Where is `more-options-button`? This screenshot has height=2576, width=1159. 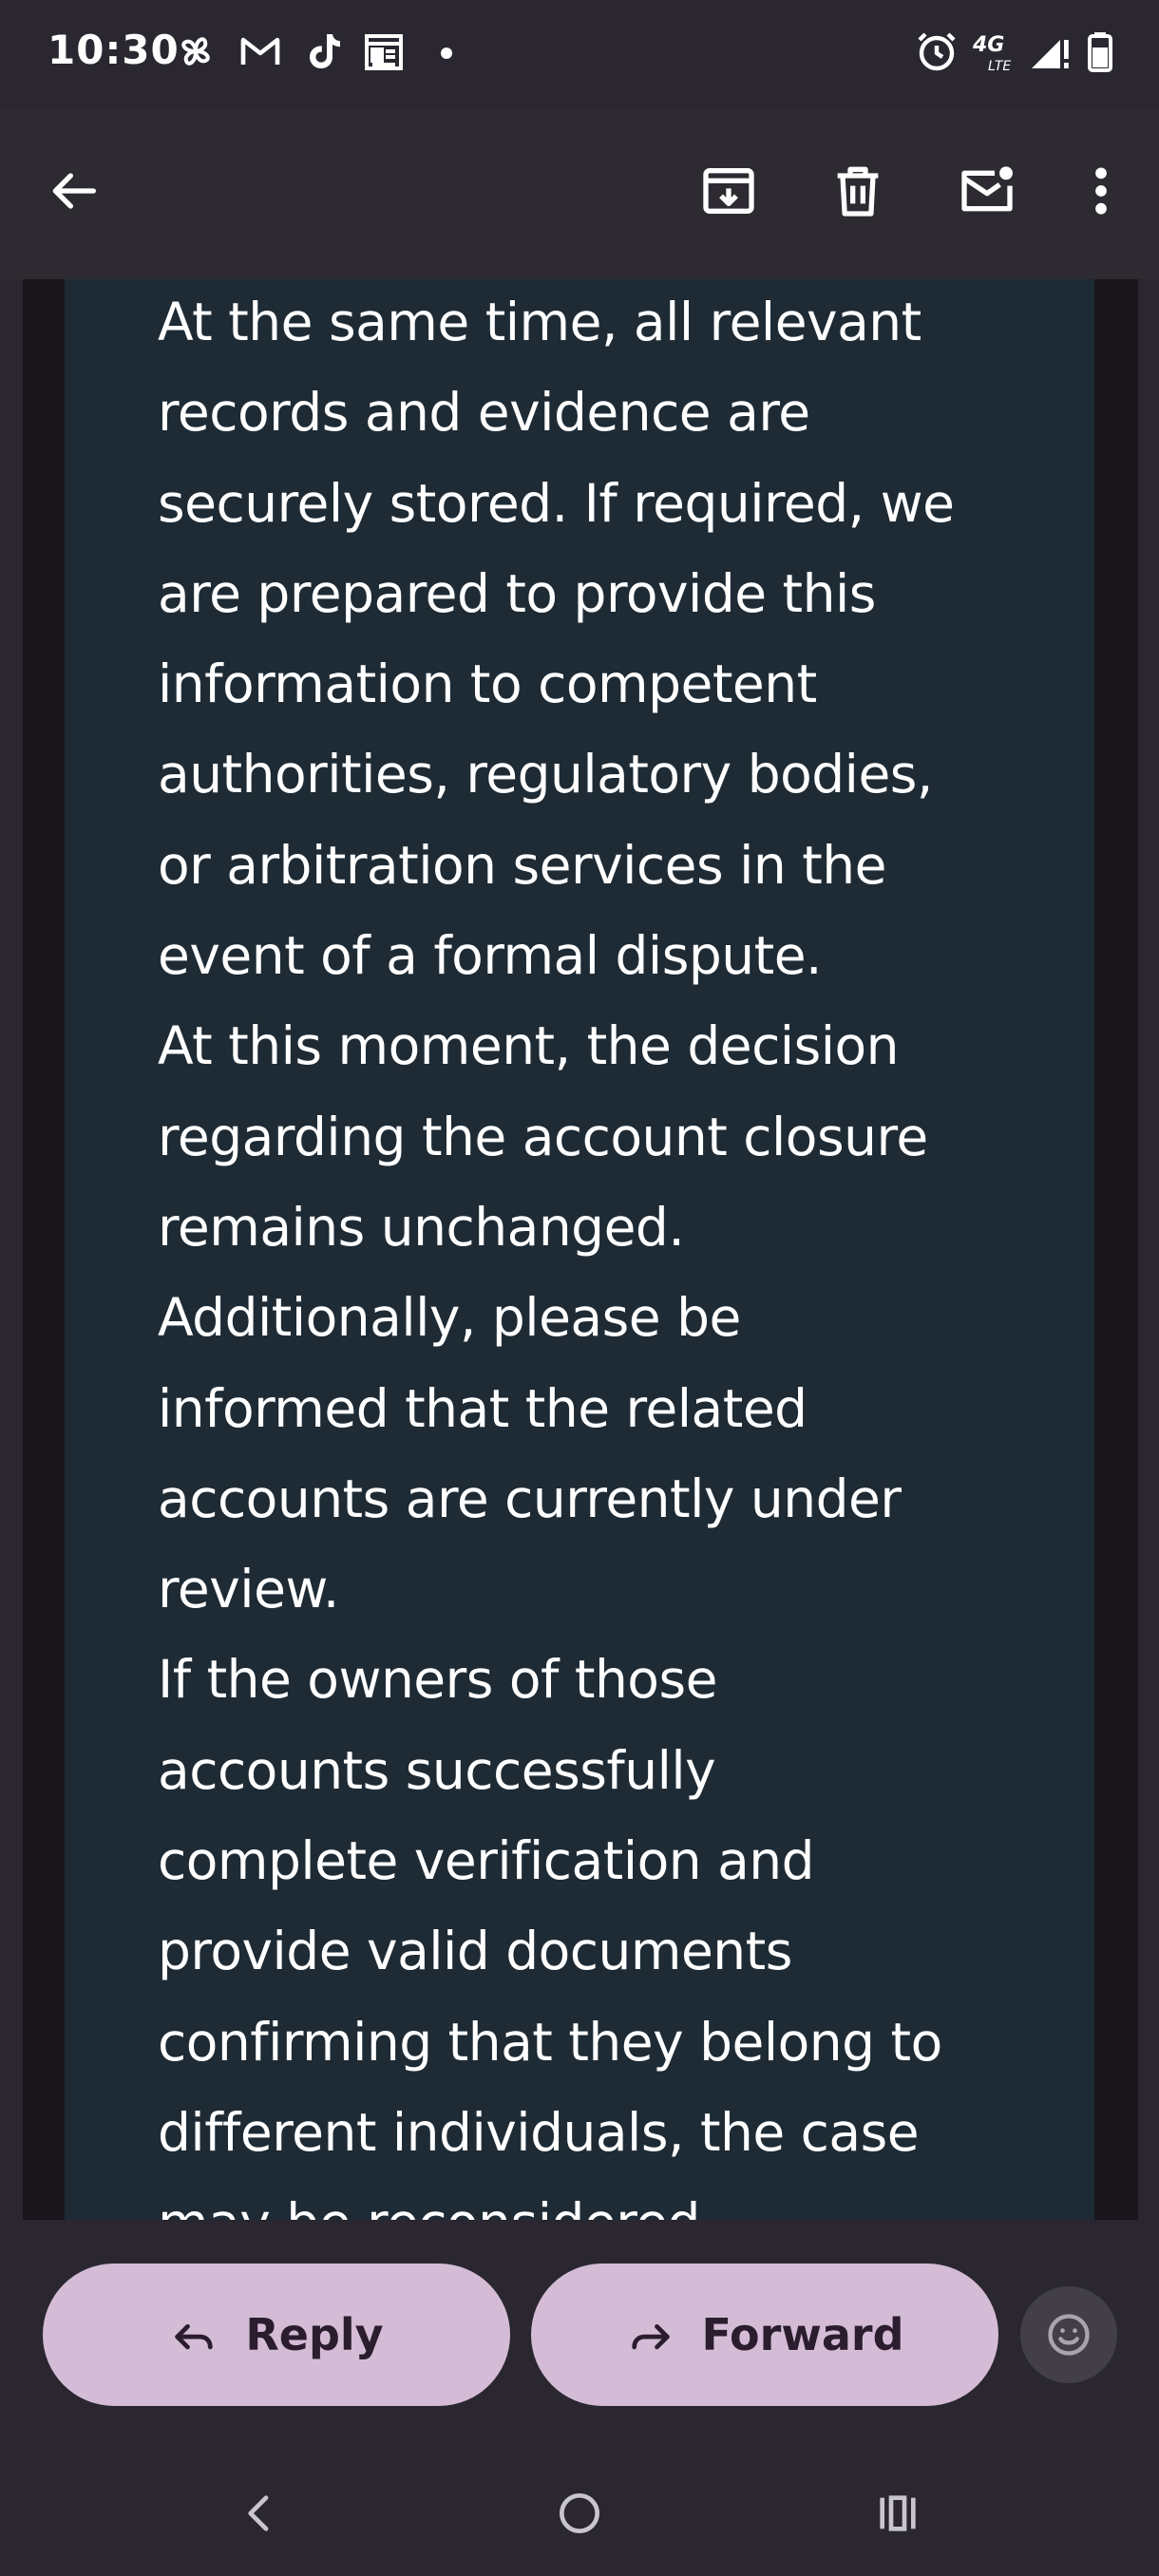 more-options-button is located at coordinates (1101, 191).